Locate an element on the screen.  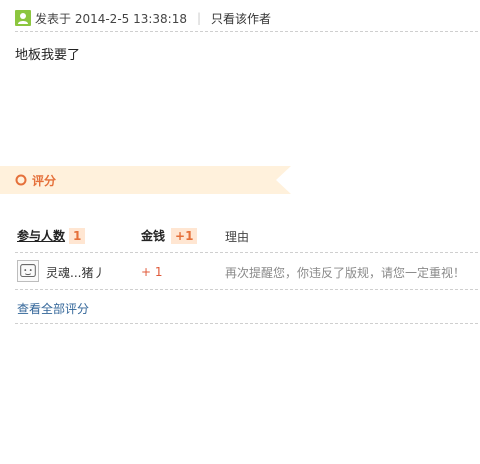
rating-section-header: 评分 is located at coordinates (145, 180).